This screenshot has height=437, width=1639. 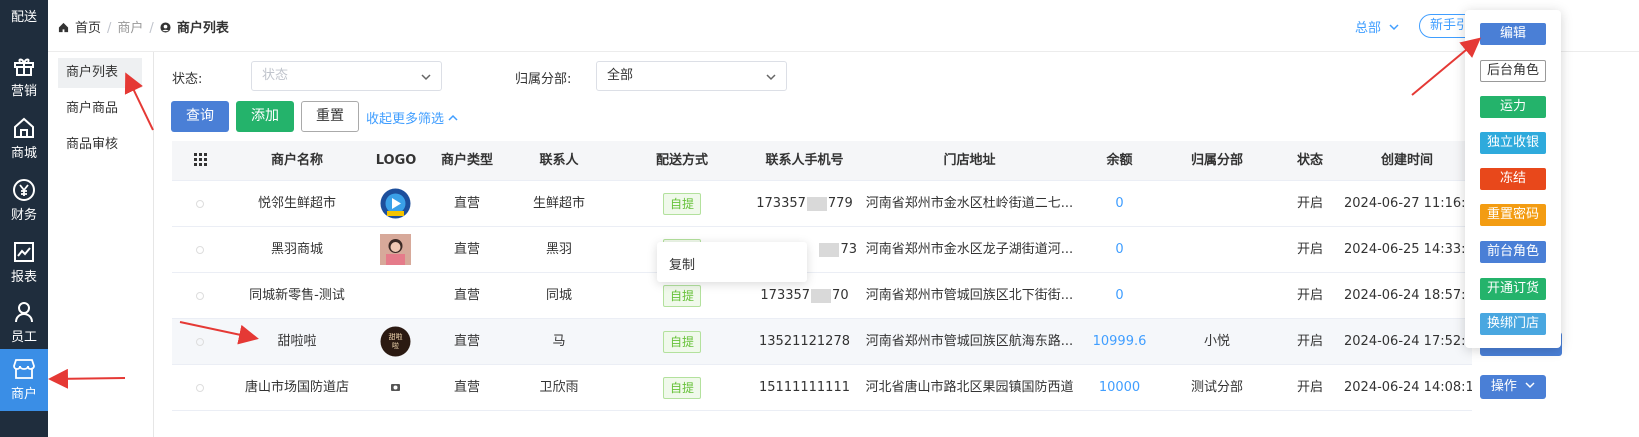 What do you see at coordinates (1119, 160) in the screenshot?
I see `column-header: 余额` at bounding box center [1119, 160].